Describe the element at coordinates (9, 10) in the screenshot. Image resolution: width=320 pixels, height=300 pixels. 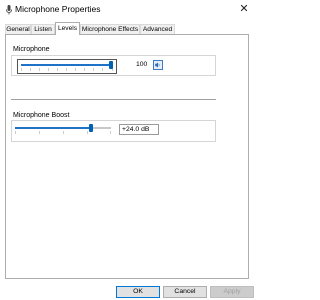
I see `microphone-icon` at that location.